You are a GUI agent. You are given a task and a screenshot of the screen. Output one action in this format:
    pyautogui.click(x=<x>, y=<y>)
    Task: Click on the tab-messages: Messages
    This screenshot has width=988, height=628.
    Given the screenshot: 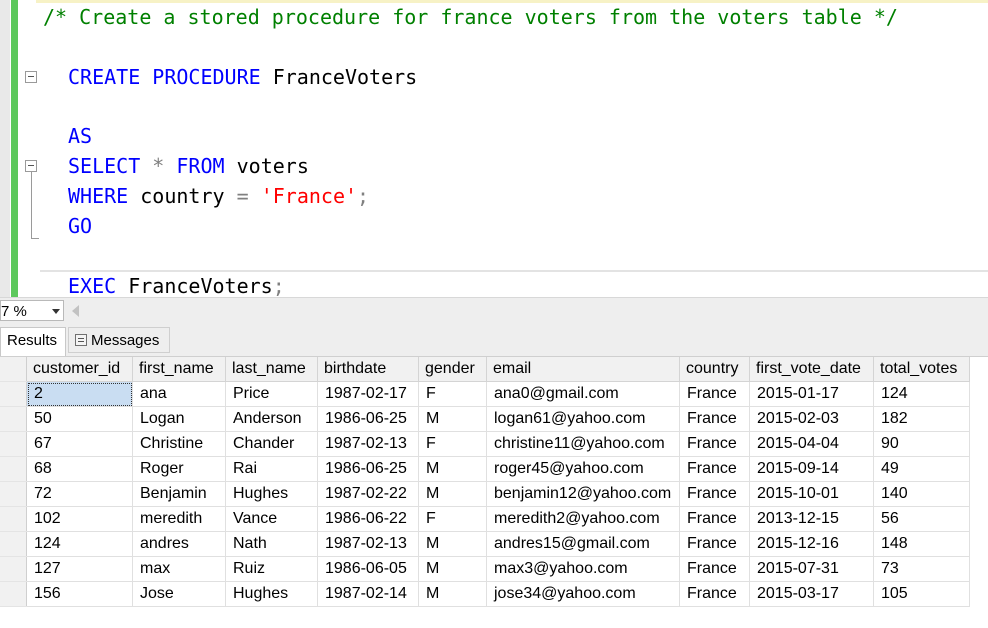 What is the action you would take?
    pyautogui.click(x=119, y=340)
    